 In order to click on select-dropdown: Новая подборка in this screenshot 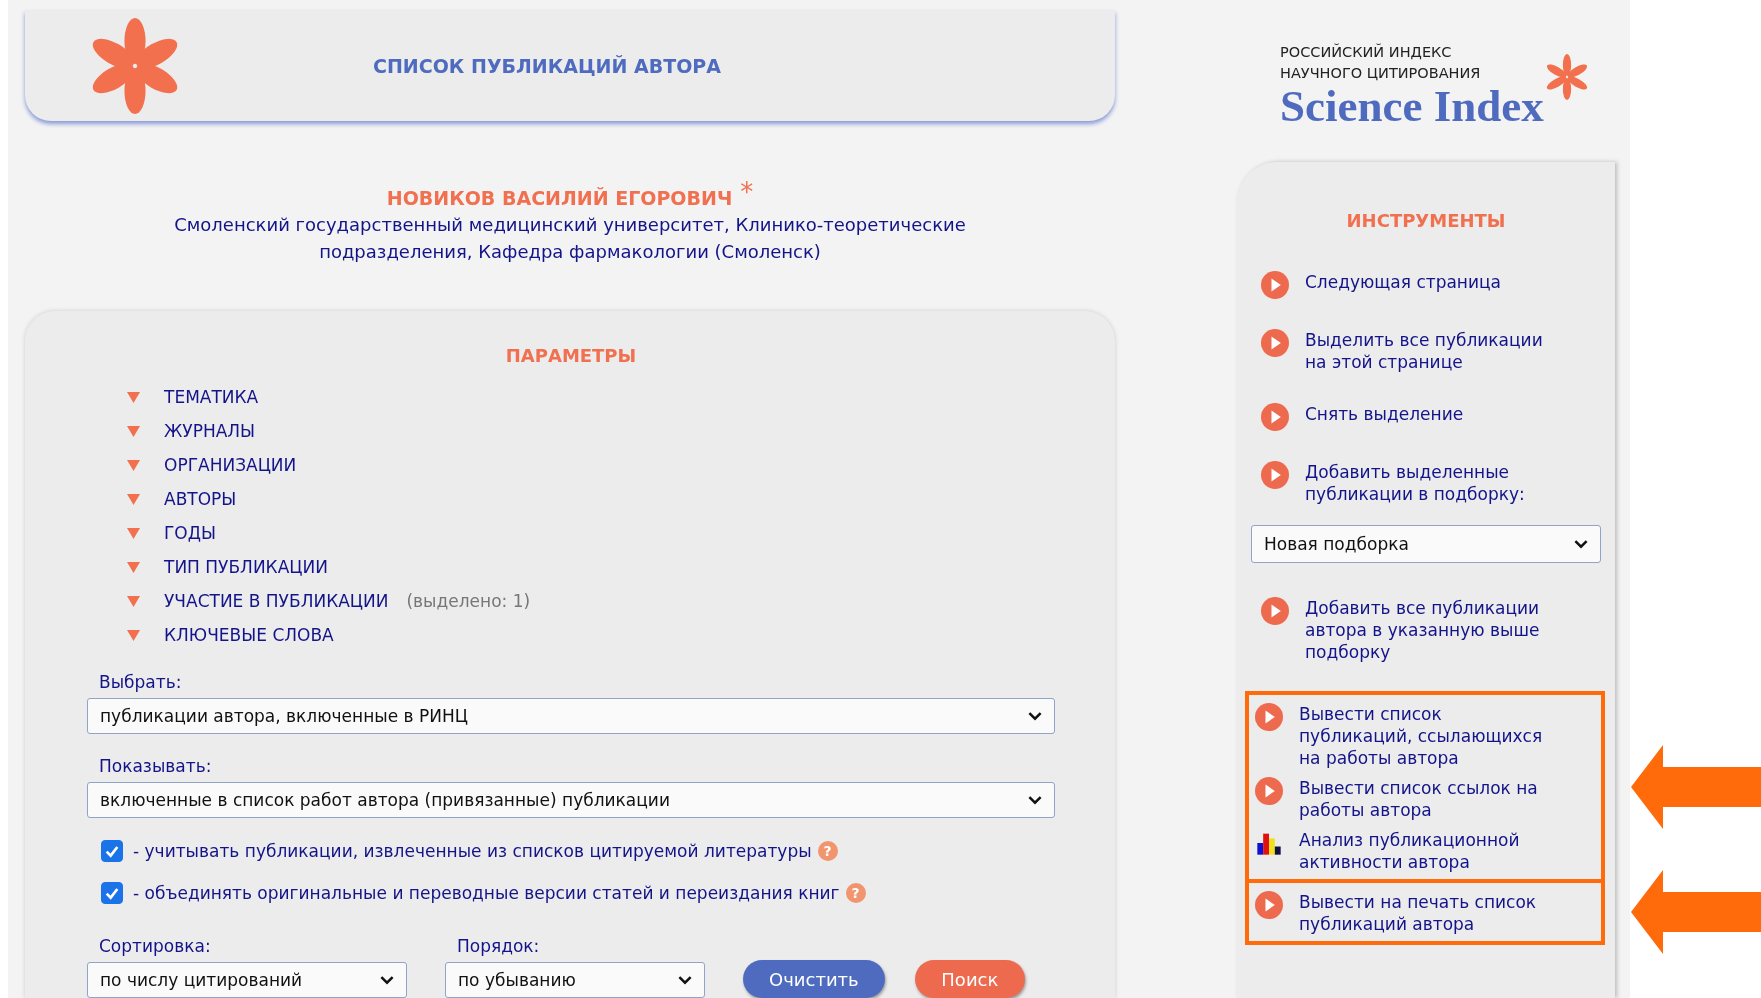, I will do `click(1426, 544)`.